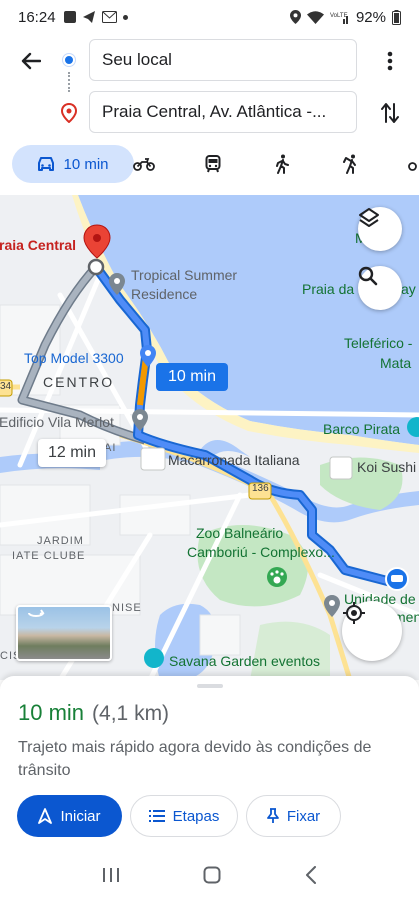 Image resolution: width=419 pixels, height=900 pixels. Describe the element at coordinates (137, 59) in the screenshot. I see `origin-field-text: Seu local` at that location.